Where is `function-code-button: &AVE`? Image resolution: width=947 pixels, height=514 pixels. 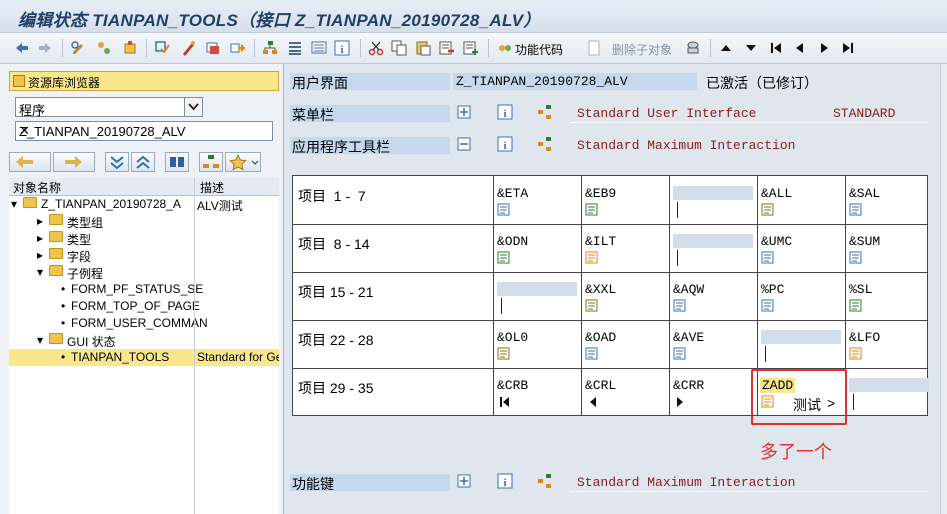
function-code-button: &AVE is located at coordinates (688, 337).